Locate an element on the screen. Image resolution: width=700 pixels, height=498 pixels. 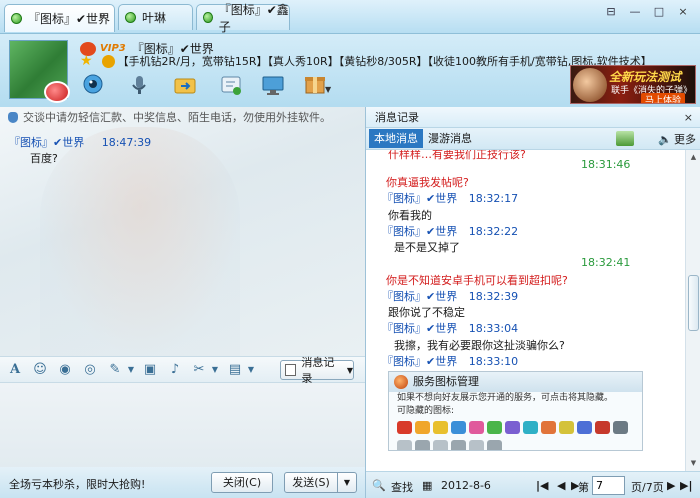
history-tabs: 本地消息 漫游消息 🔈 更多 is located at coordinates (533, 139).